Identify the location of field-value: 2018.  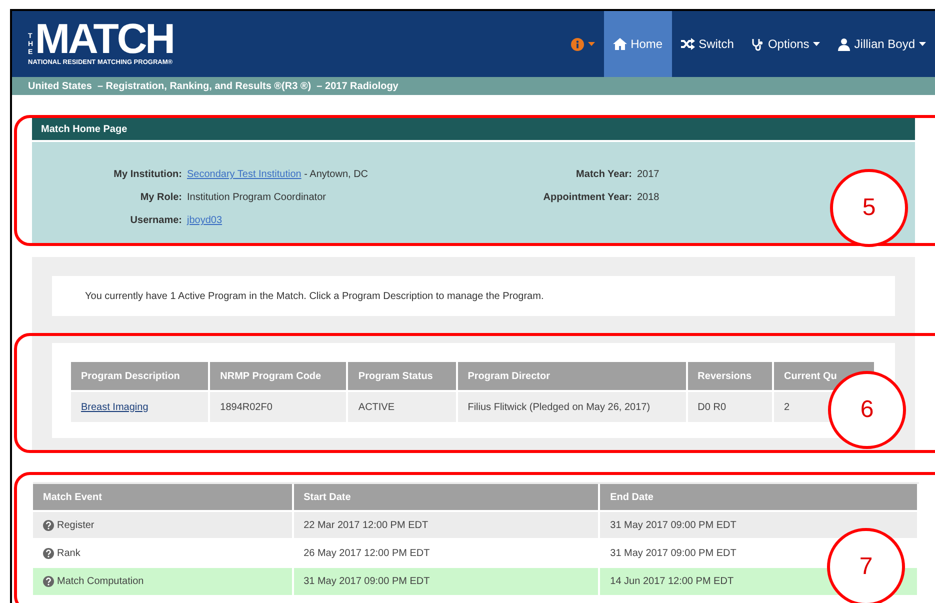
(648, 197).